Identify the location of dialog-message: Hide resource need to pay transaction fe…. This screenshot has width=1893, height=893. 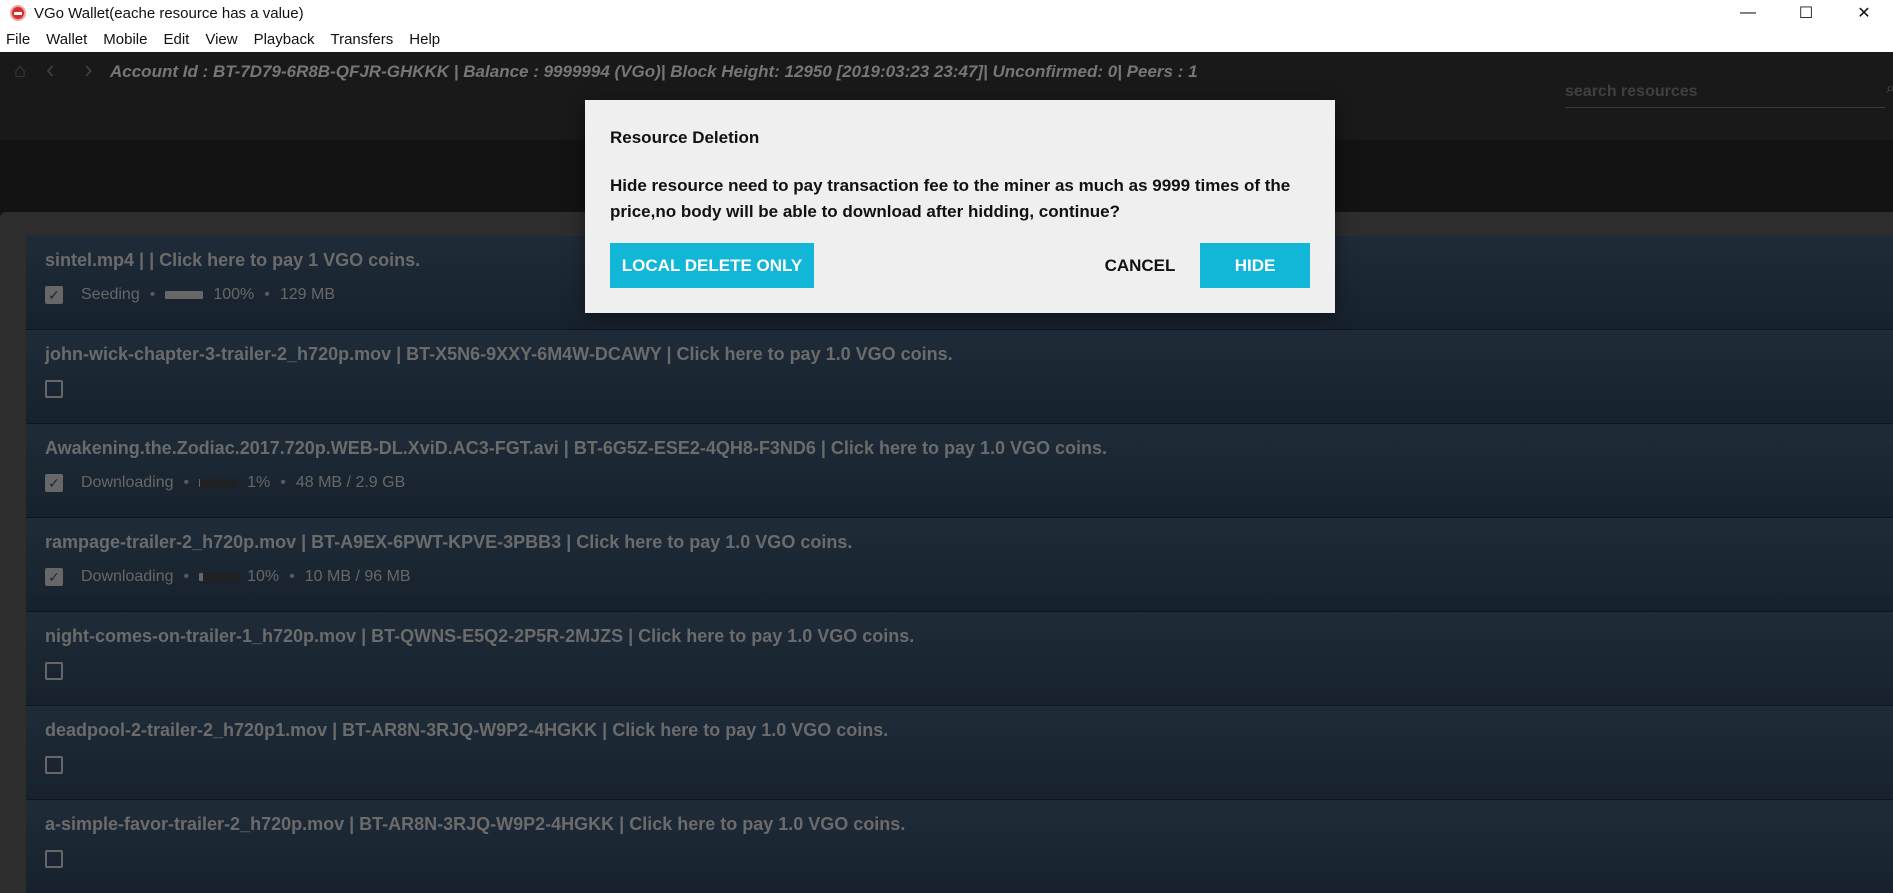
(950, 198).